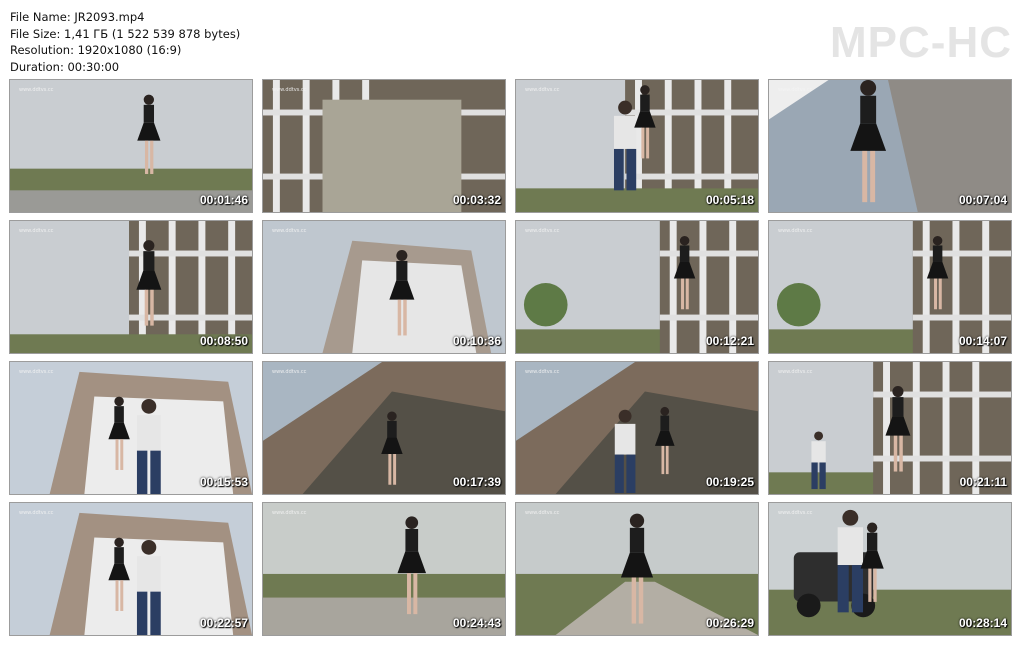 The image size is (1024, 646). I want to click on timestamp-label: 00:15:53, so click(223, 482).